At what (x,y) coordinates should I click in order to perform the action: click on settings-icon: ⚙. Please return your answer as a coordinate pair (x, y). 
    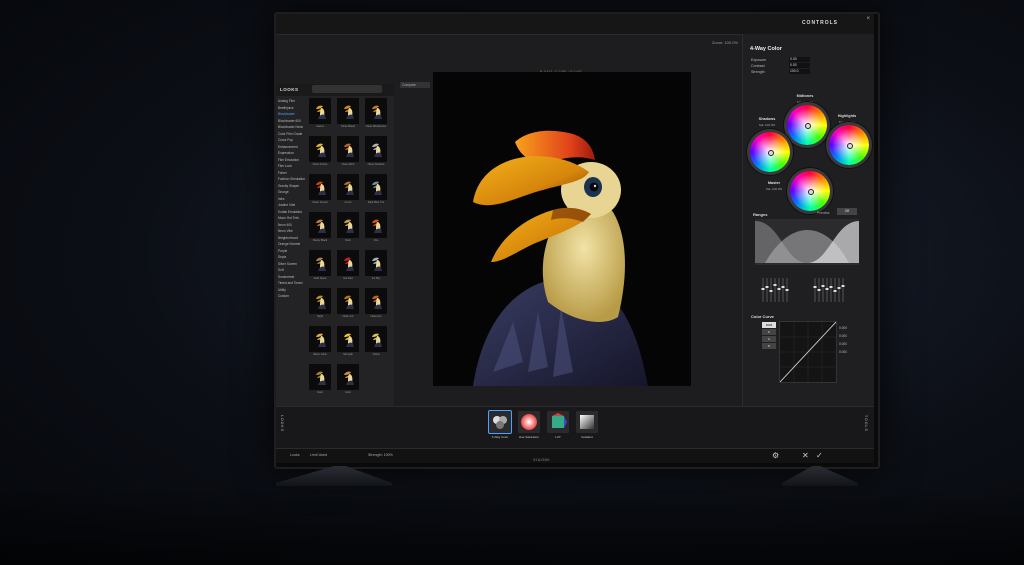
    Looking at the image, I should click on (775, 455).